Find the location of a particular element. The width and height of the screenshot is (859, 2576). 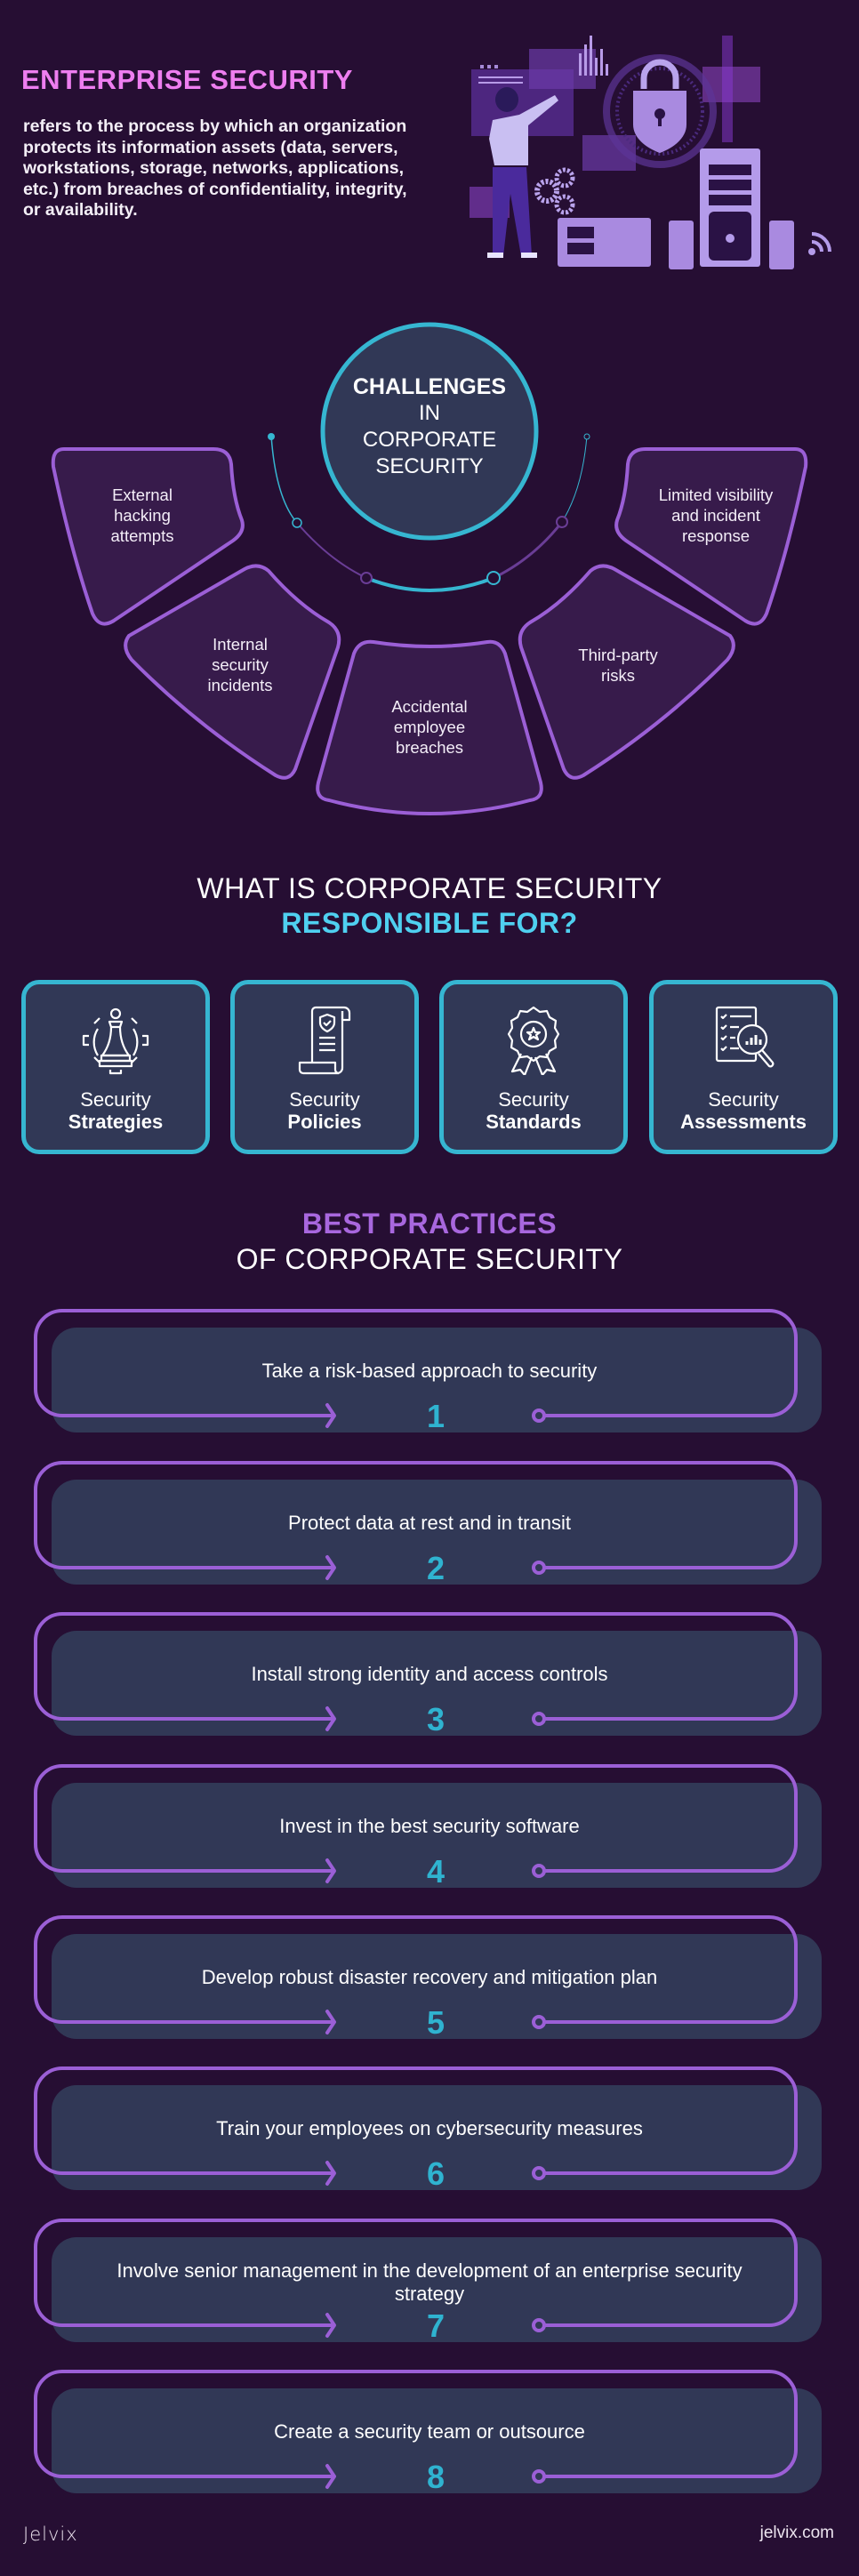

challenge-text: security is located at coordinates (241, 664).